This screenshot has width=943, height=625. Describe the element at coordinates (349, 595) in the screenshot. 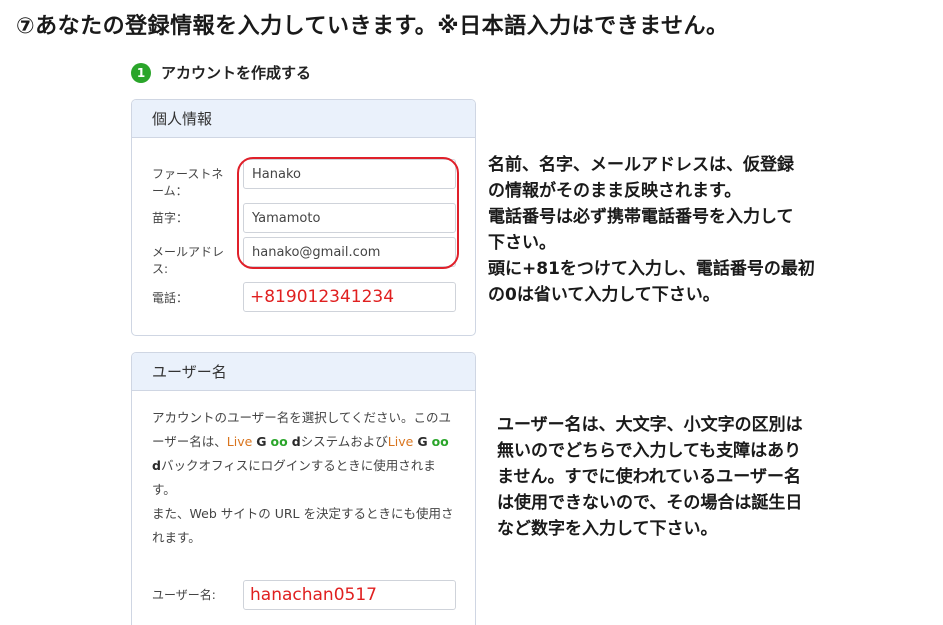

I see `username-field: hanachan0517` at that location.